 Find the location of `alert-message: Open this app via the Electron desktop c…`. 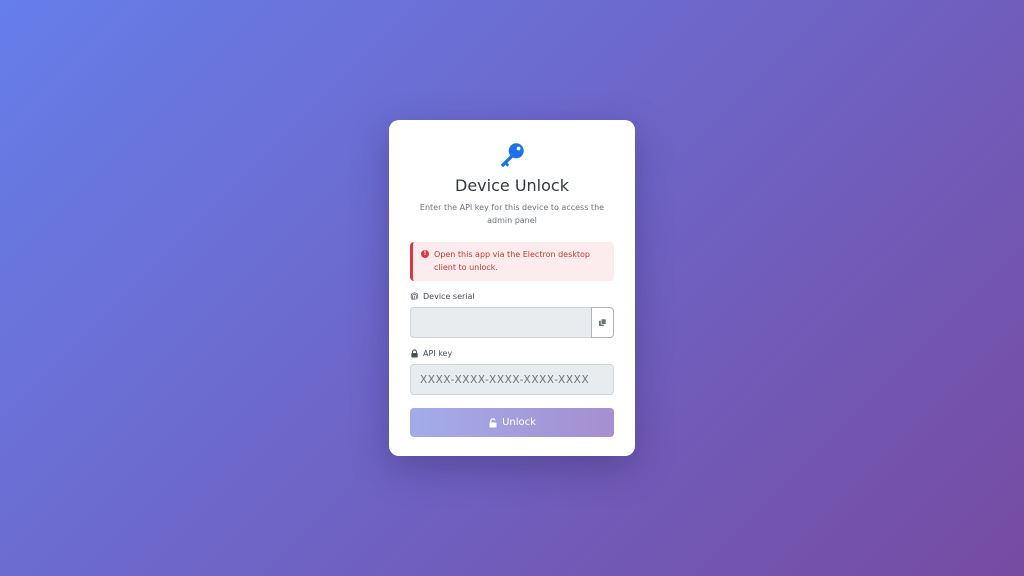

alert-message: Open this app via the Electron desktop c… is located at coordinates (512, 261).